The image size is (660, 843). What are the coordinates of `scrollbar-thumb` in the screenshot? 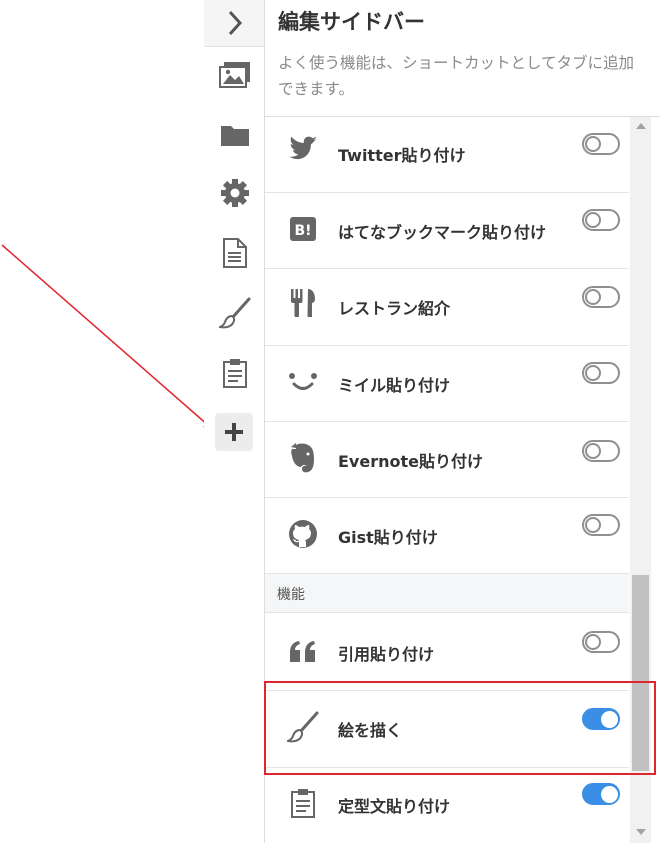 It's located at (640, 673).